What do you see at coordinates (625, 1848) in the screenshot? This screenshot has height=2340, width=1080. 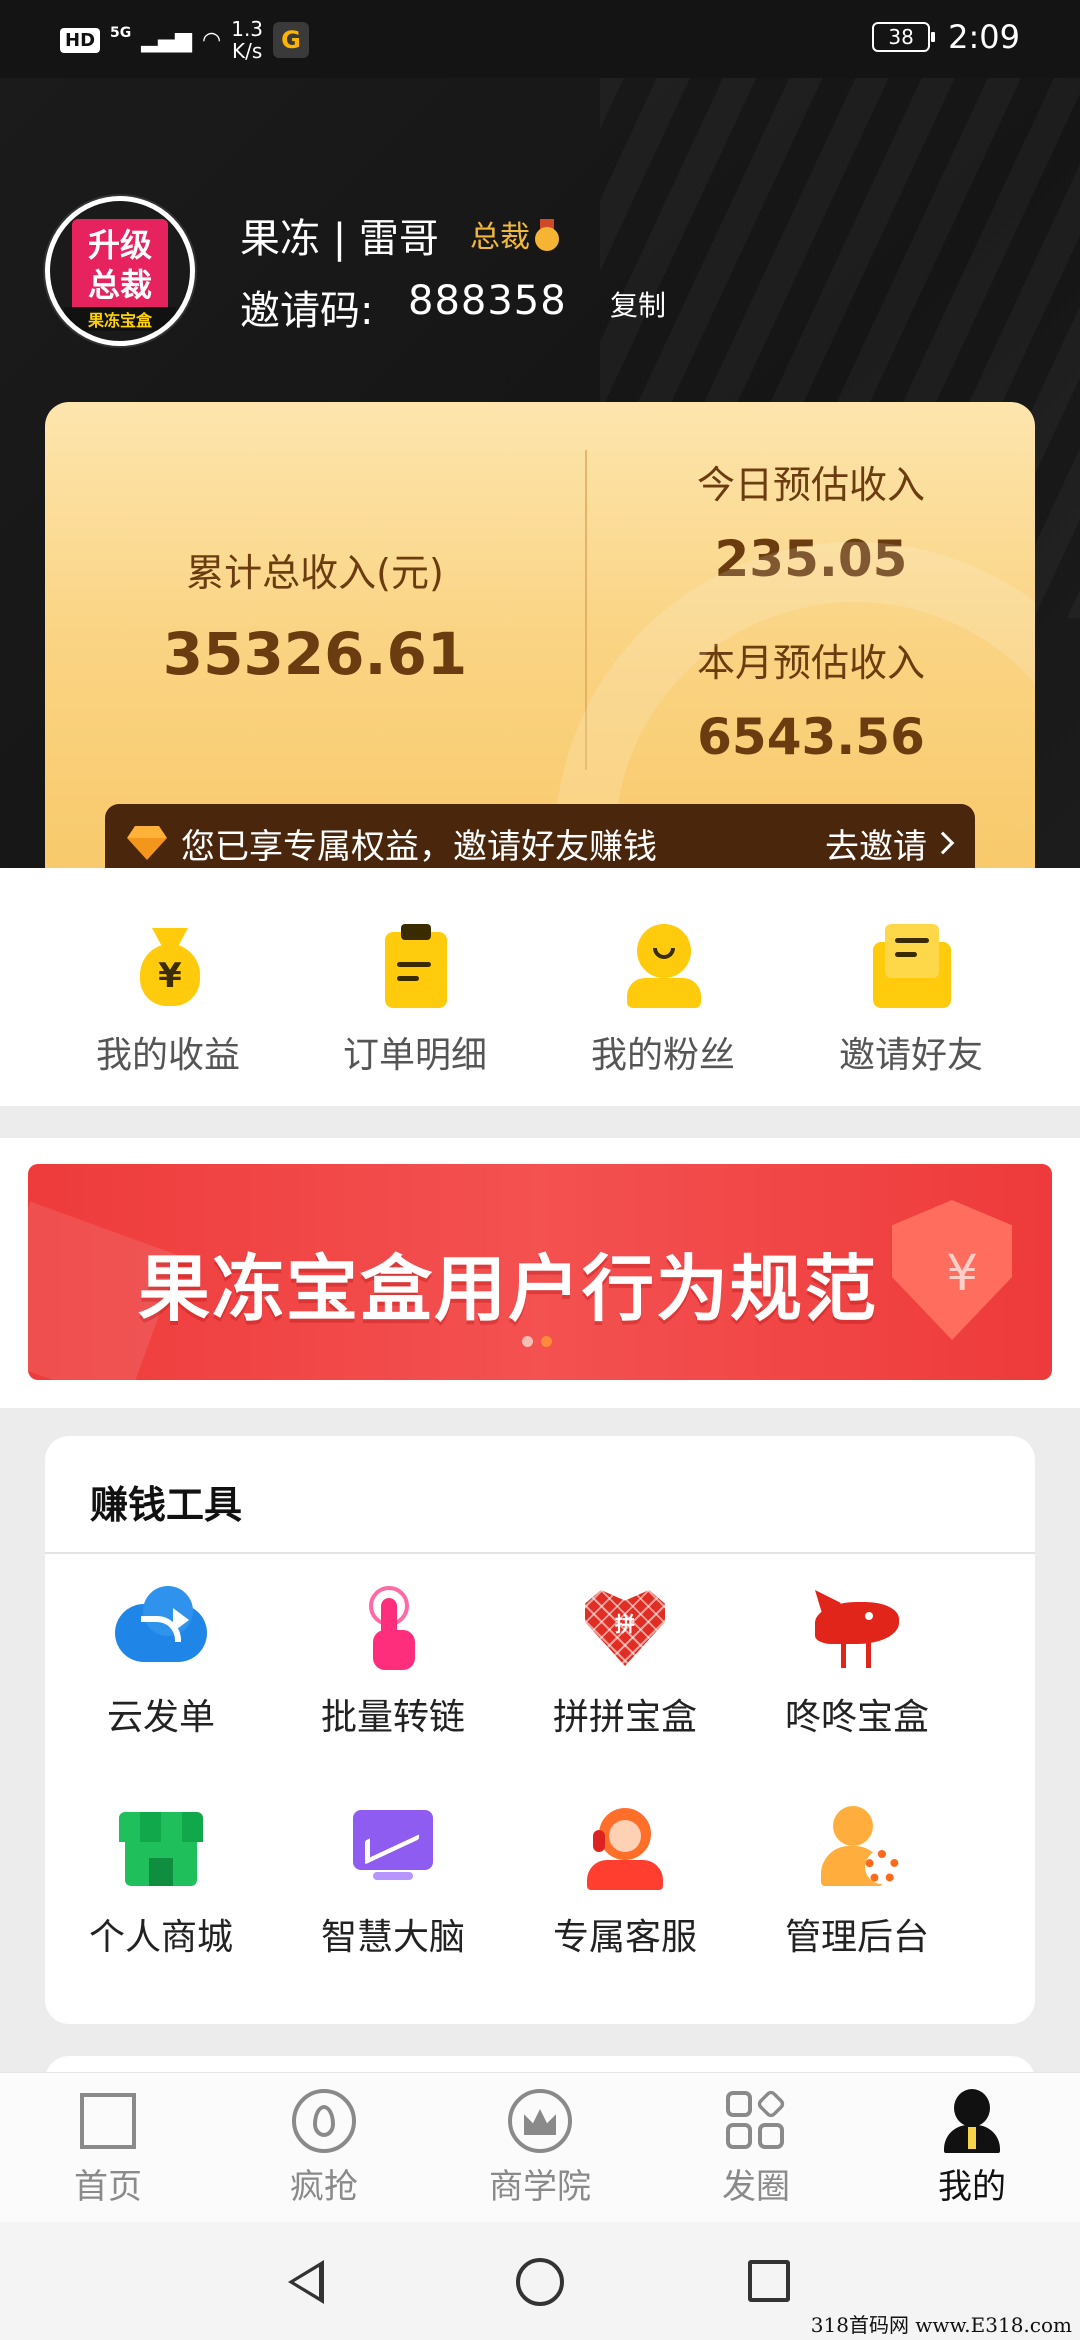 I see `customer-service-icon` at bounding box center [625, 1848].